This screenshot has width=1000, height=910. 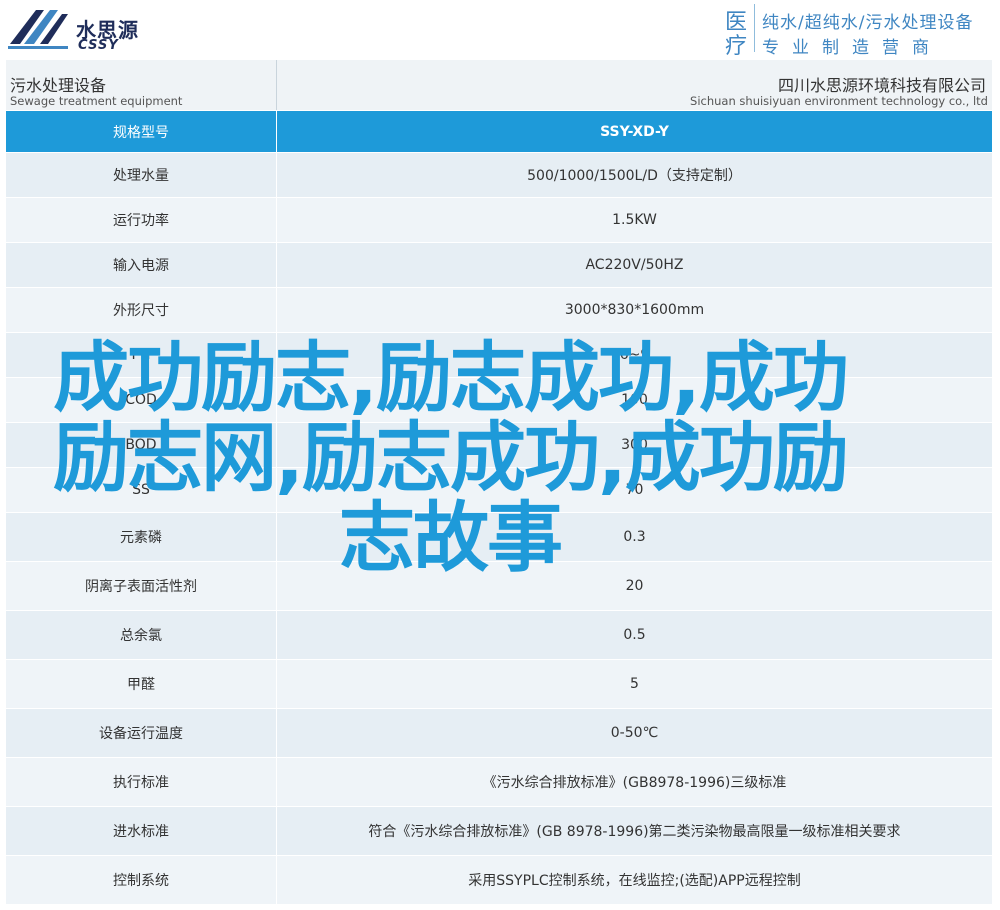 I want to click on spec-value: AC220V/50HZ, so click(x=634, y=265).